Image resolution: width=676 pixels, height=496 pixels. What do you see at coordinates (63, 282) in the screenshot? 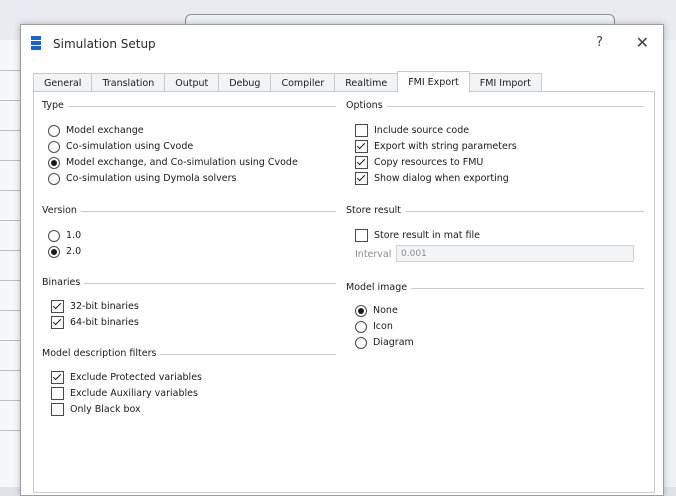
I see `binaries-group-title: Binaries` at bounding box center [63, 282].